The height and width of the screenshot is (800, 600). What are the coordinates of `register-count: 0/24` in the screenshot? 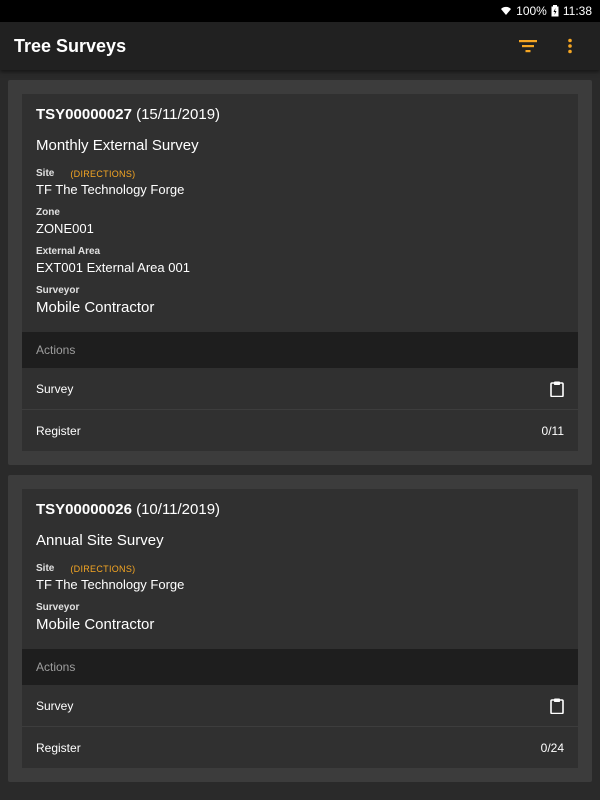 It's located at (552, 747).